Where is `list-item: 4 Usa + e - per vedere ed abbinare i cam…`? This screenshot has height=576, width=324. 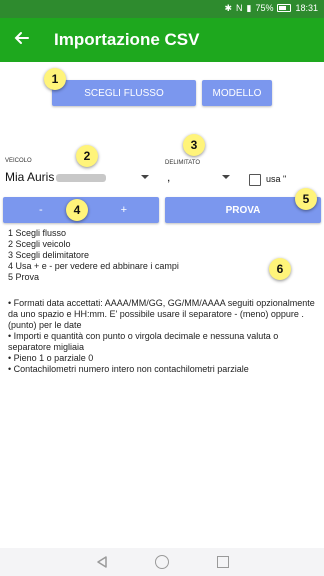 list-item: 4 Usa + e - per vedere ed abbinare i cam… is located at coordinates (93, 266).